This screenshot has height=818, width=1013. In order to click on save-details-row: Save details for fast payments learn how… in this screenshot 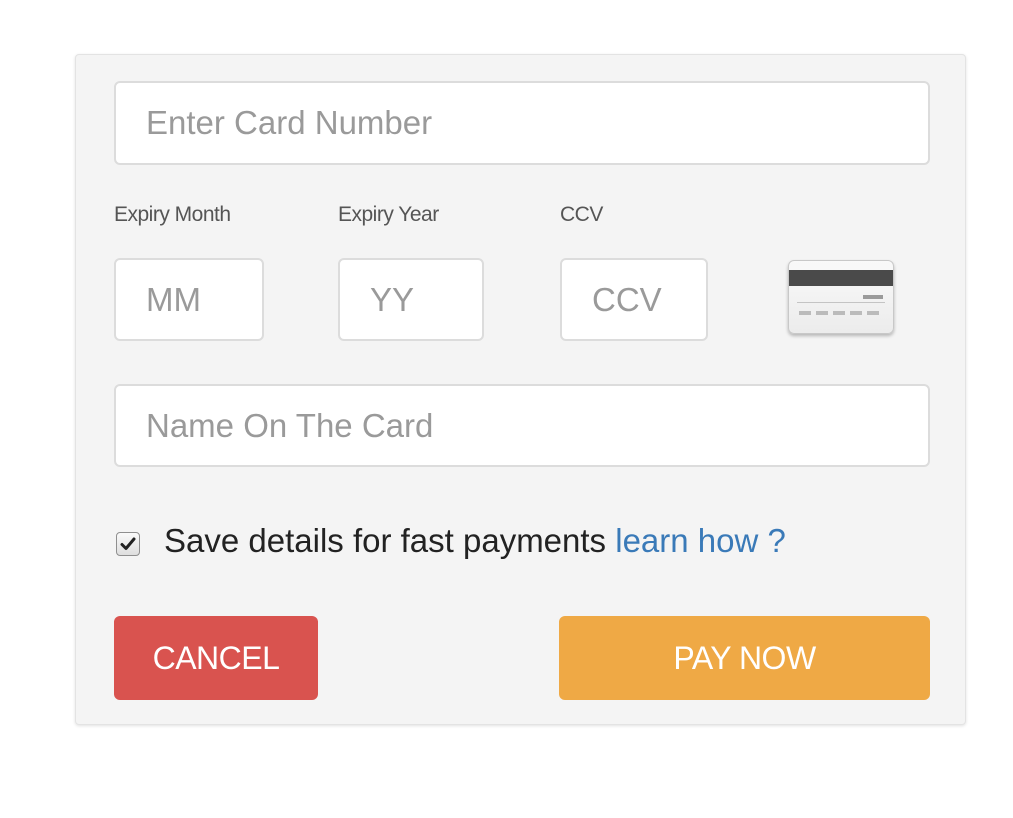, I will do `click(475, 541)`.